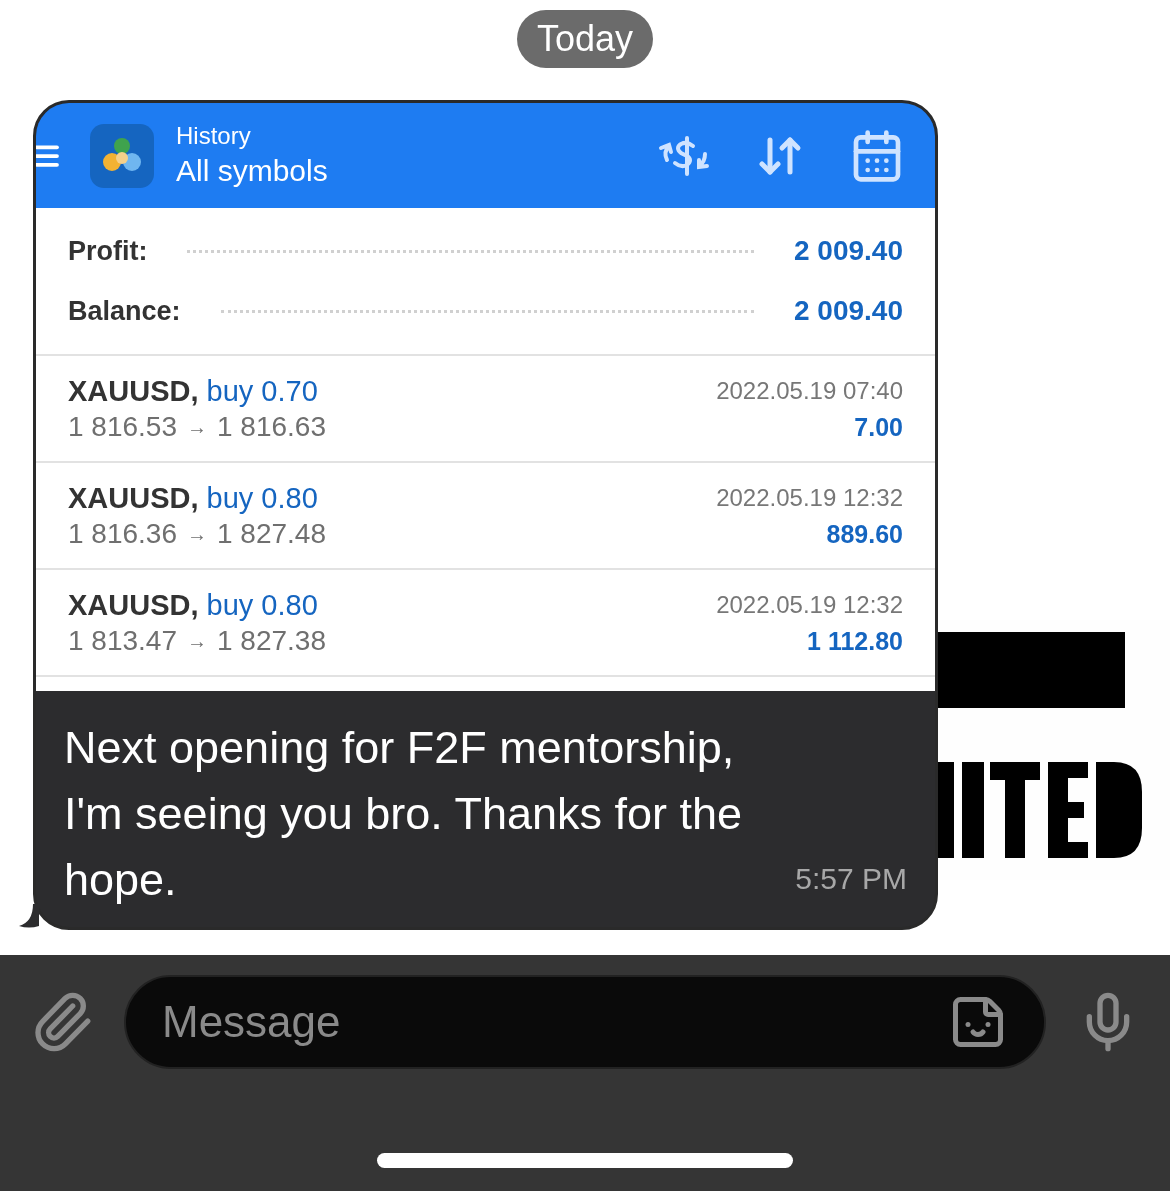 This screenshot has height=1191, width=1170. What do you see at coordinates (864, 534) in the screenshot?
I see `deal-profit: 889.60` at bounding box center [864, 534].